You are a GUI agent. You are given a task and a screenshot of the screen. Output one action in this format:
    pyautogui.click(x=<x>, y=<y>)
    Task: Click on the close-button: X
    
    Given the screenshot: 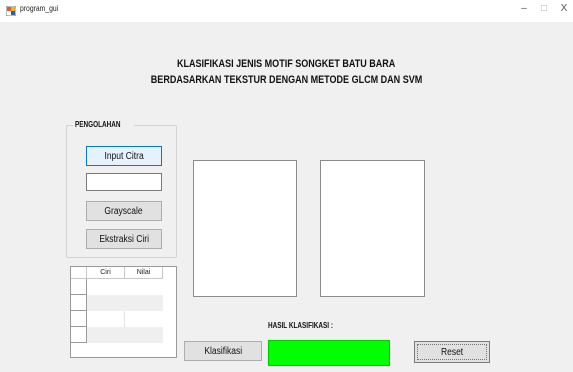 What is the action you would take?
    pyautogui.click(x=564, y=8)
    